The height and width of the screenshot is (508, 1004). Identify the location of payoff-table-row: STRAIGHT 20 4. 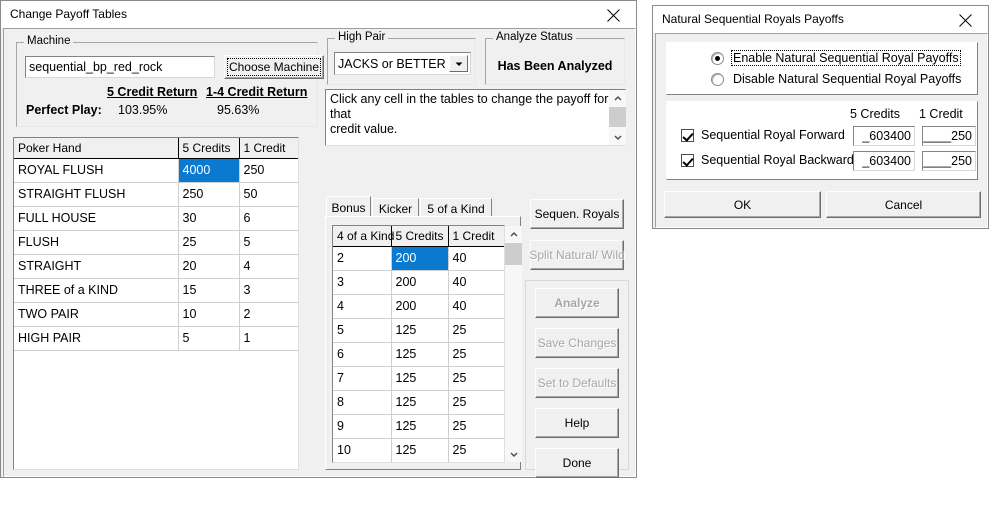
(156, 266).